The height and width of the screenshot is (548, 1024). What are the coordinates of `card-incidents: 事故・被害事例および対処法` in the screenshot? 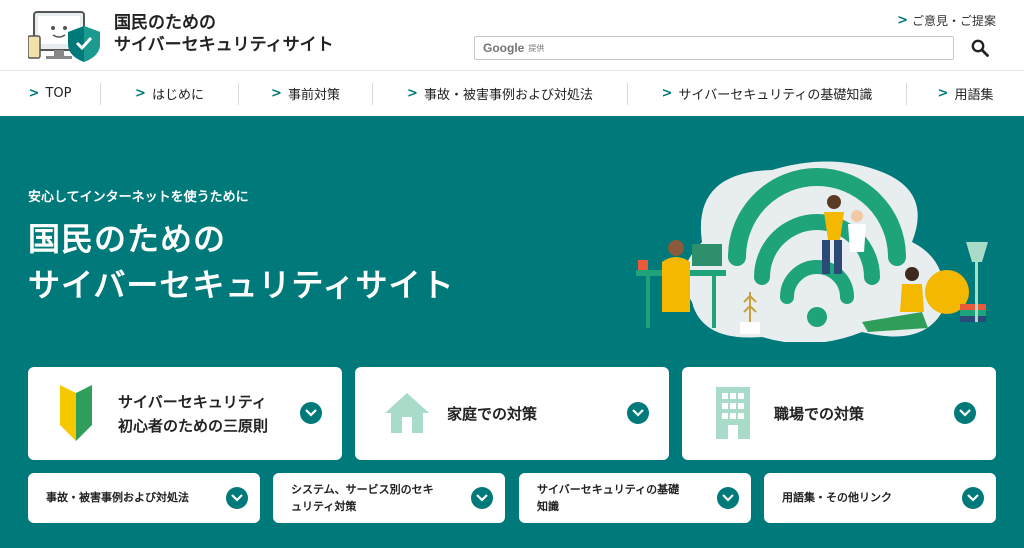 It's located at (144, 498).